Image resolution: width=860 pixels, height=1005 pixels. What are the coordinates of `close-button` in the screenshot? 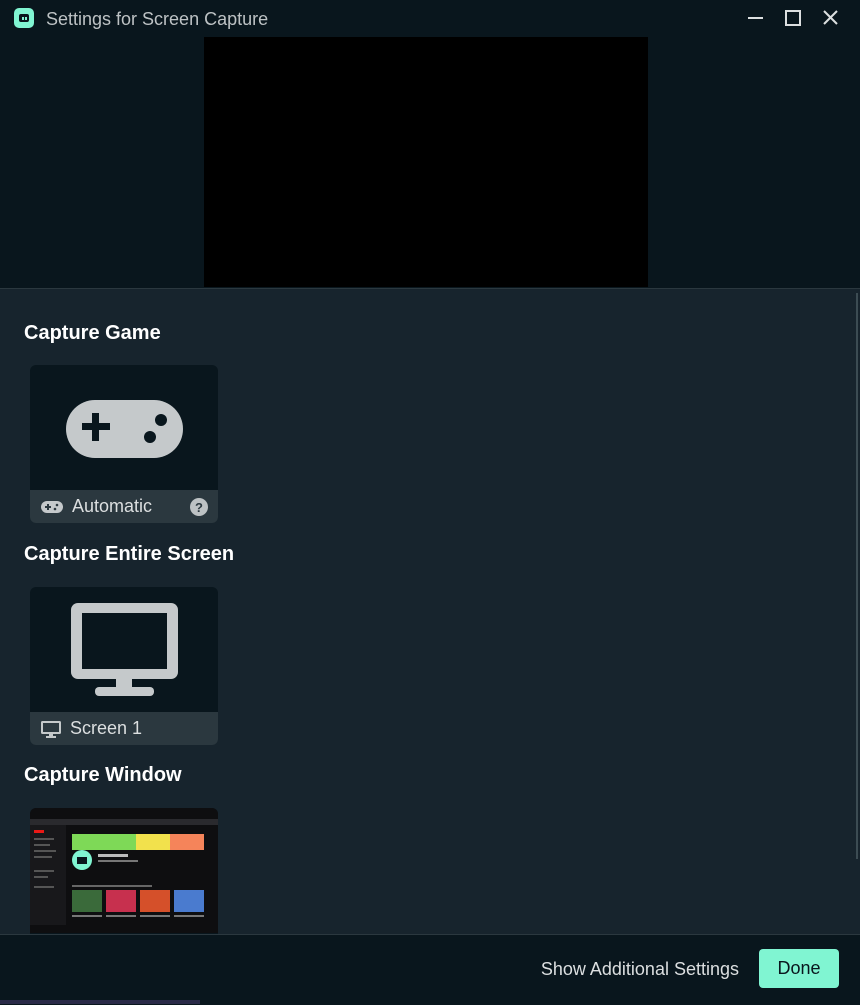 It's located at (830, 18).